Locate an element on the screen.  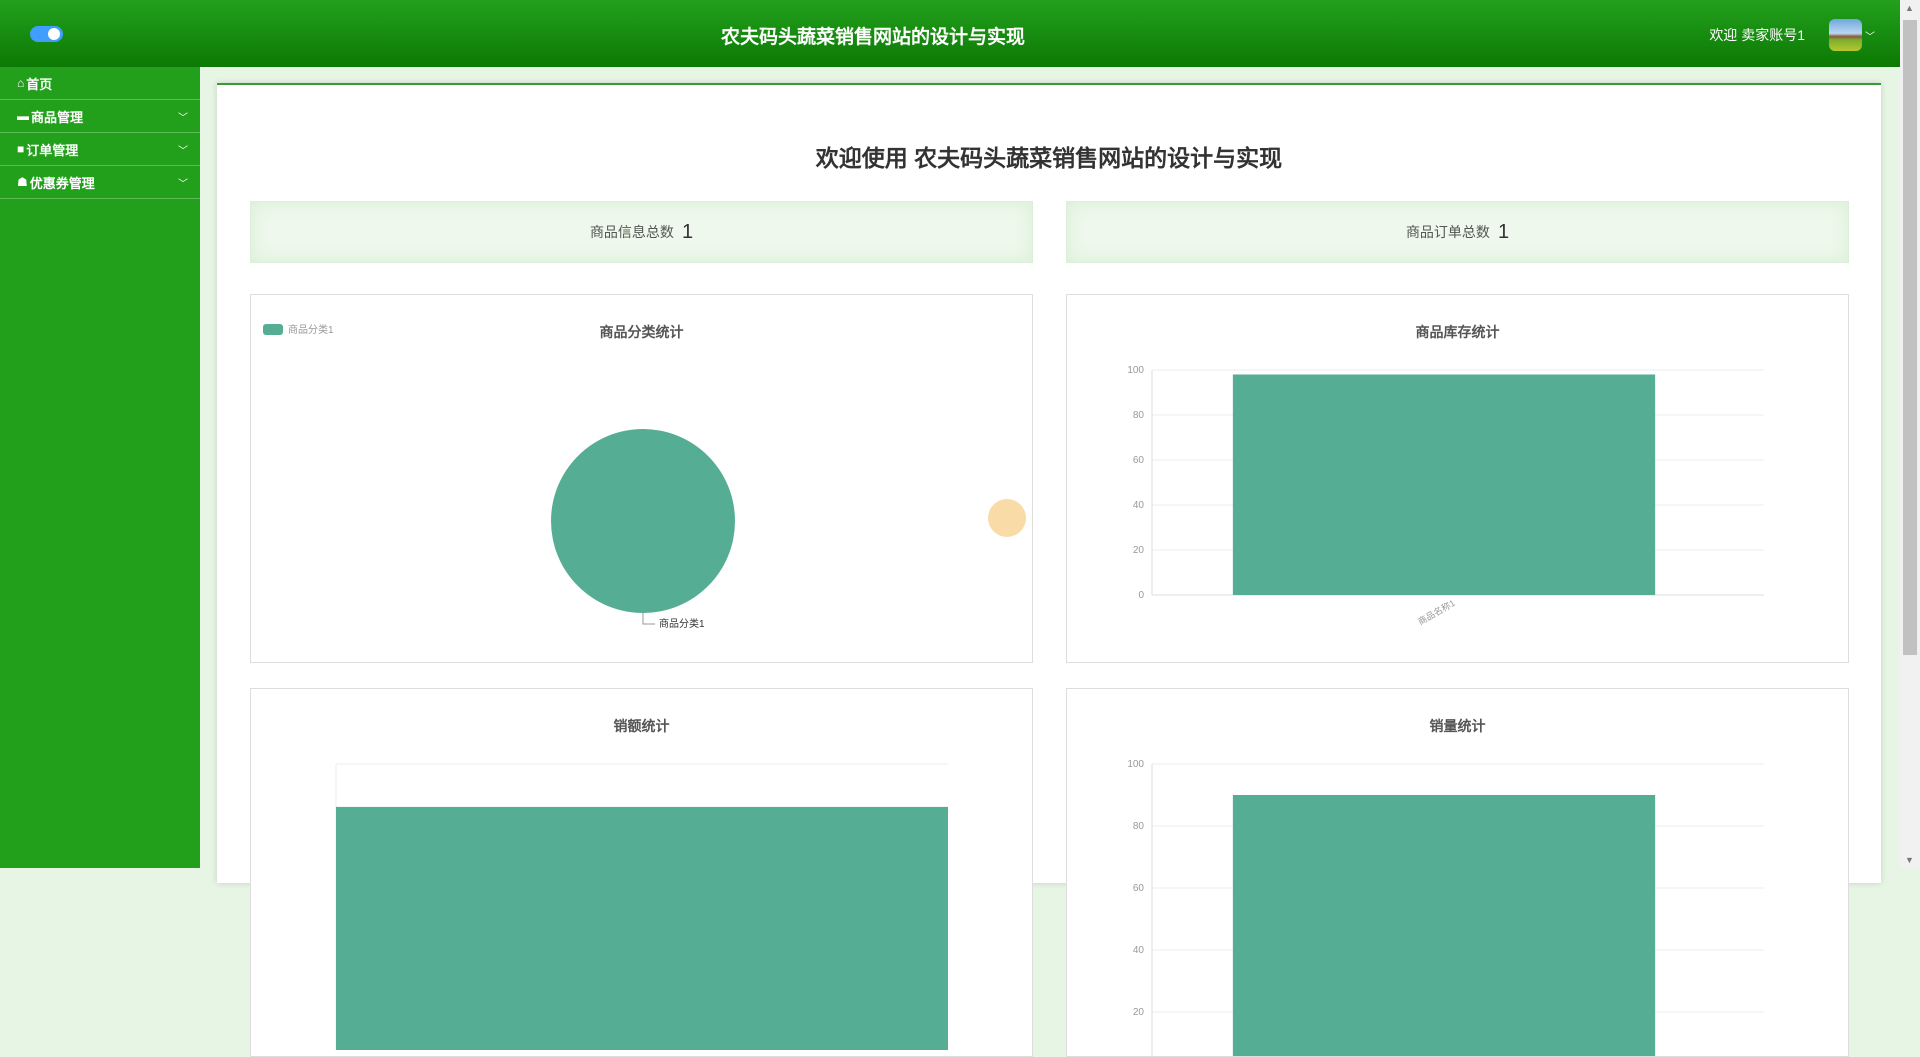
chart-svg: 0 20 40 60 80 100 商品名称1 is located at coordinates (1445, 496).